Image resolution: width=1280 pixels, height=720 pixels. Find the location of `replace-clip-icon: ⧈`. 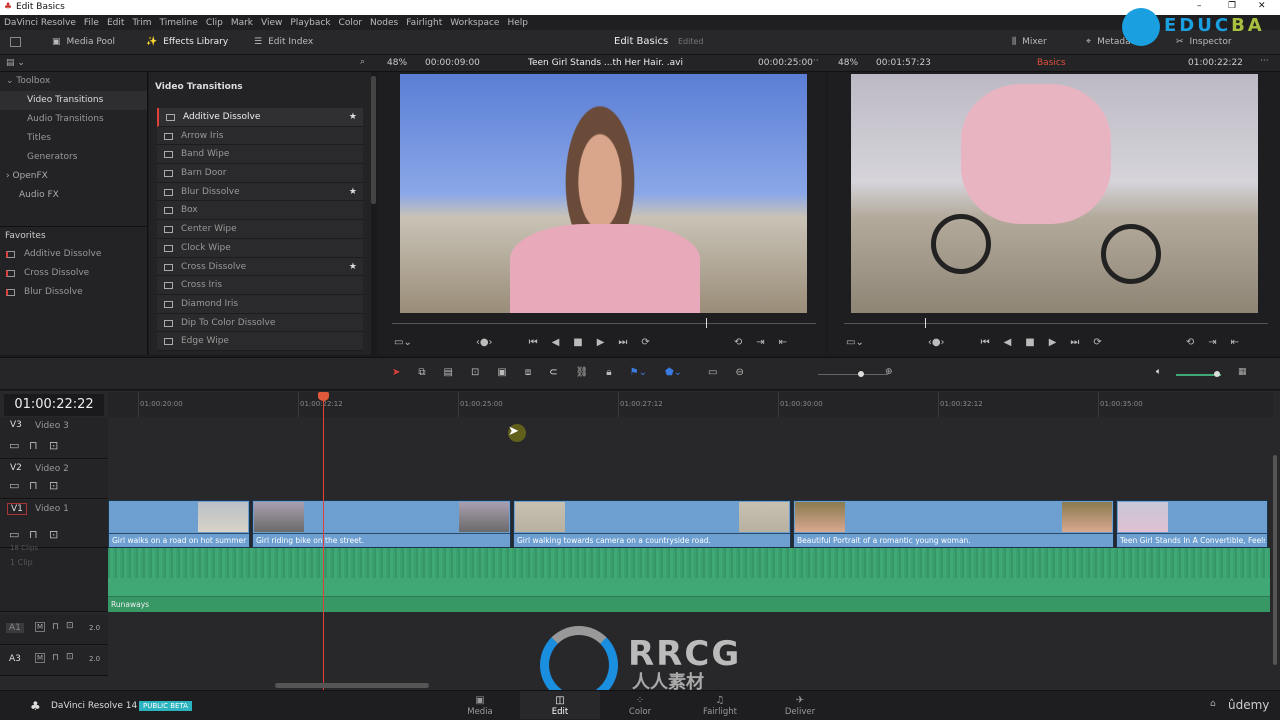

replace-clip-icon: ⧈ is located at coordinates (528, 372).